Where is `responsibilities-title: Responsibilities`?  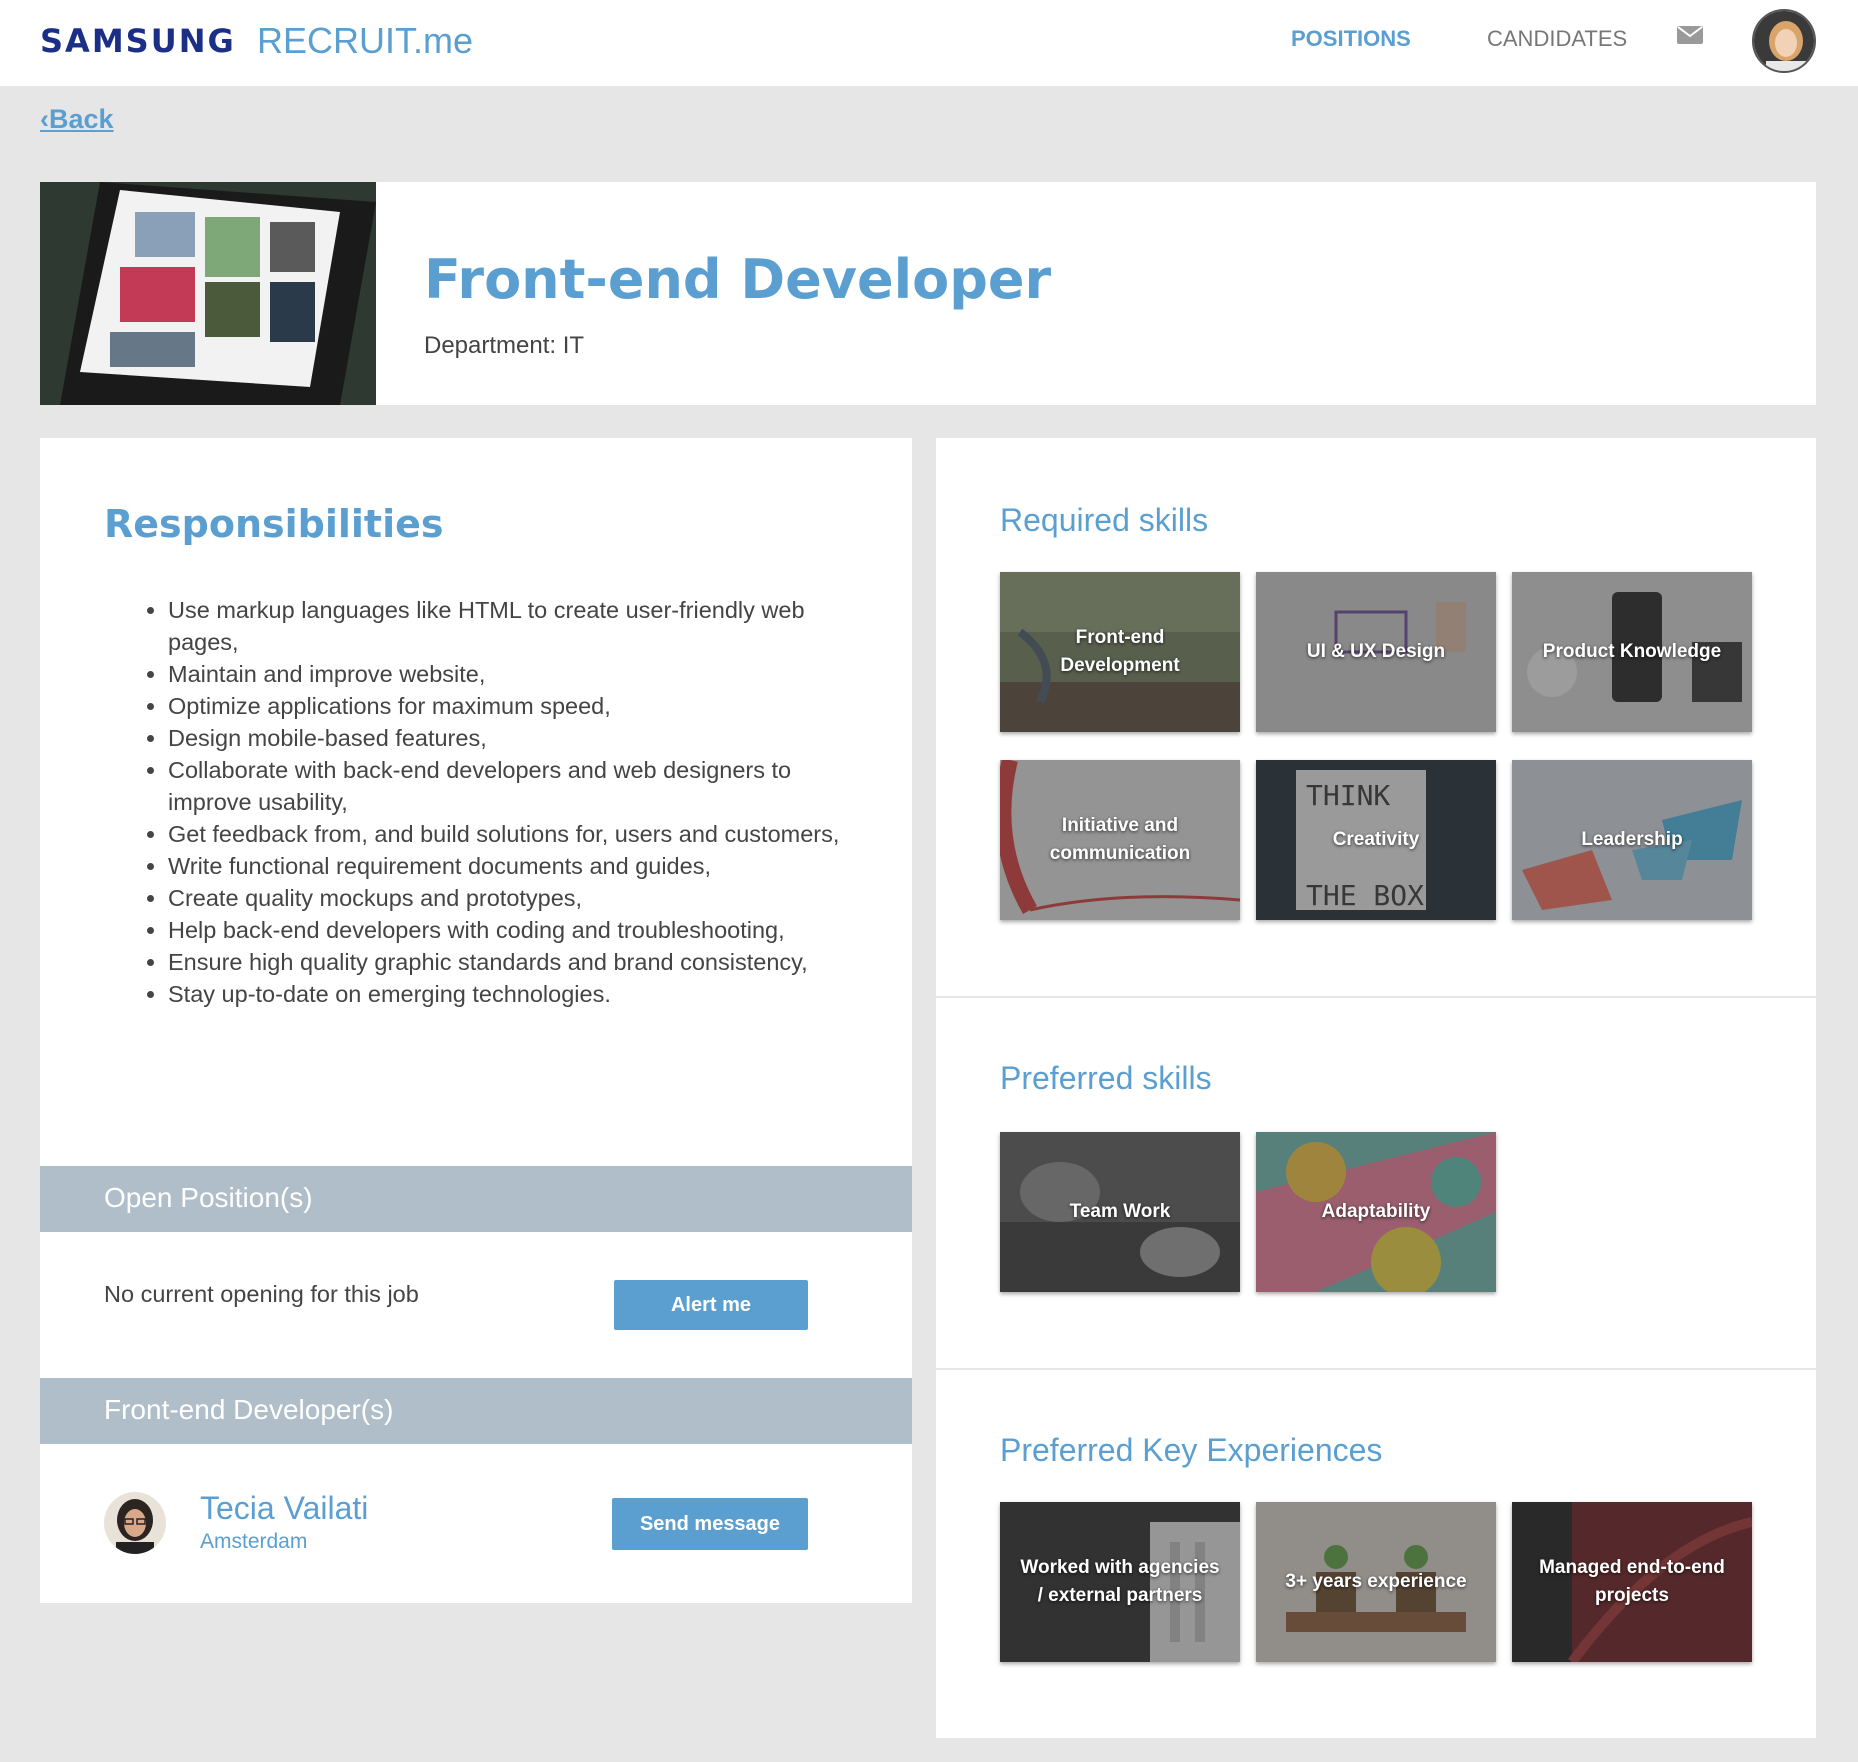 responsibilities-title: Responsibilities is located at coordinates (274, 524).